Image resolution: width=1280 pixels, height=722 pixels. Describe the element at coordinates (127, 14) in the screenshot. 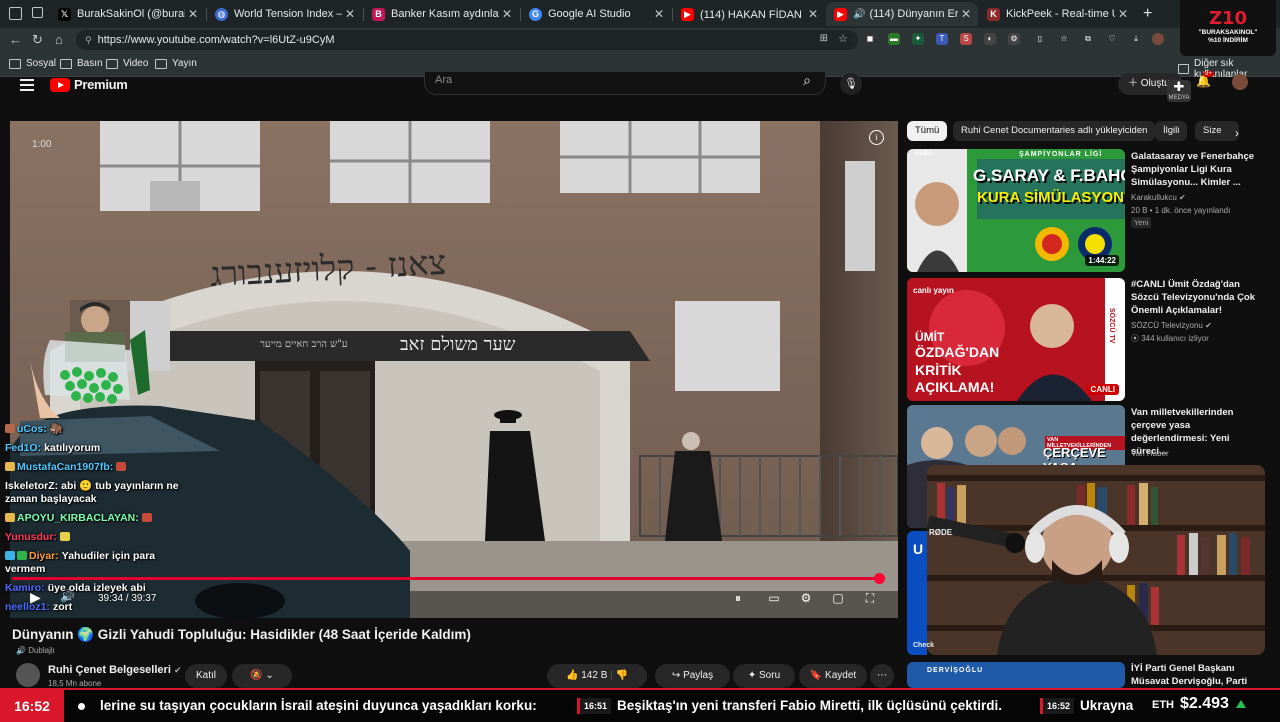

I see `browser-tab-x: 𝕏 BurakSakinOl (@buraktut_) / X ✕` at that location.